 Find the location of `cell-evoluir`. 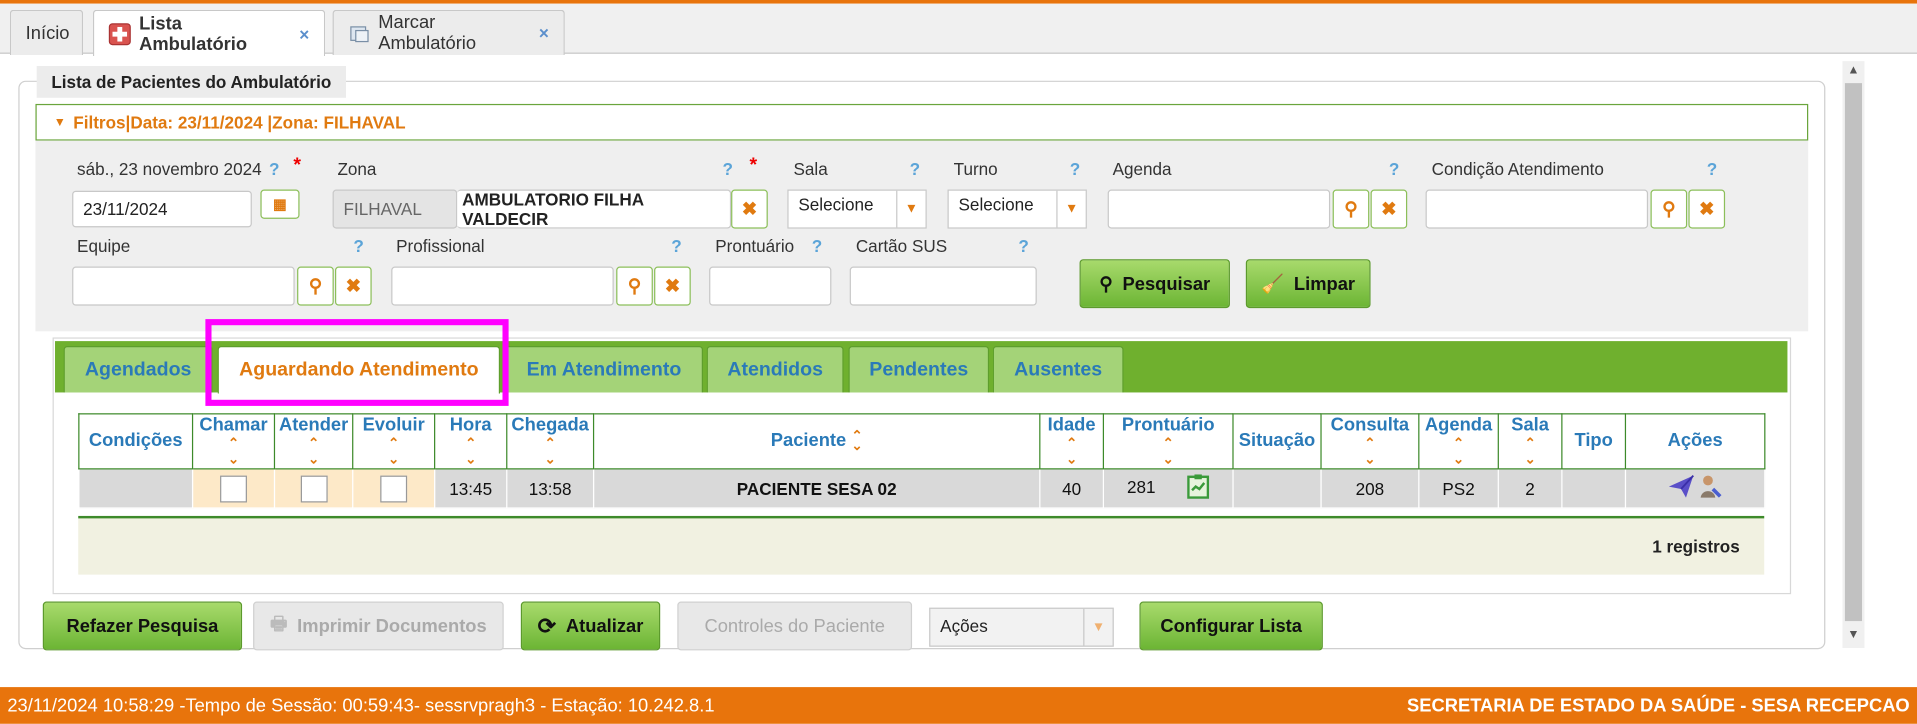

cell-evoluir is located at coordinates (394, 488).